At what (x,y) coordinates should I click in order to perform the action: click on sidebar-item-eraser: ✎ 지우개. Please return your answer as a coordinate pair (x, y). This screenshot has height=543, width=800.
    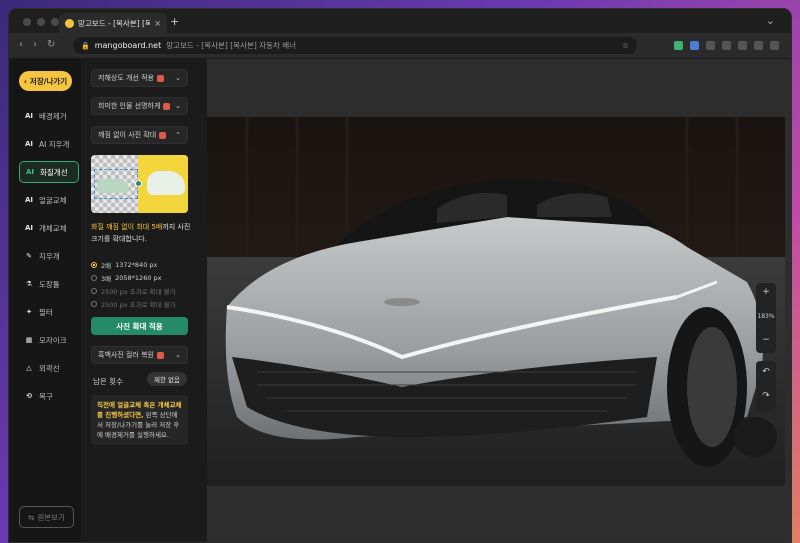
    Looking at the image, I should click on (49, 256).